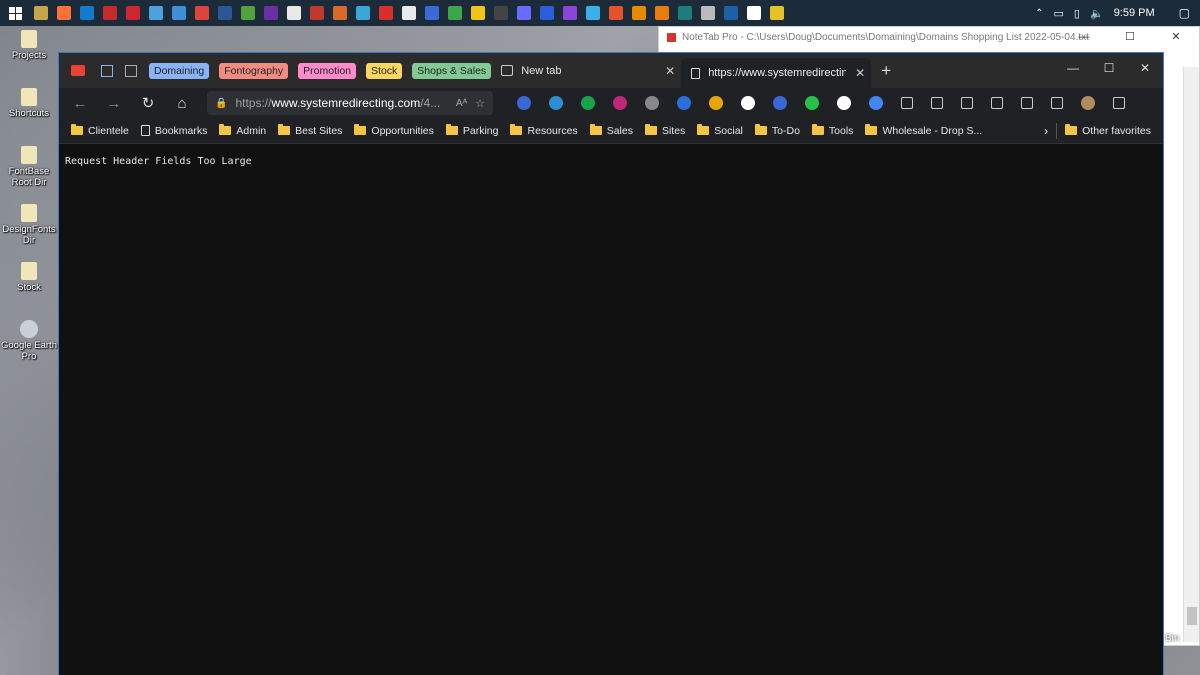 This screenshot has width=1200, height=675. Describe the element at coordinates (716, 103) in the screenshot. I see `k-square-icon` at that location.